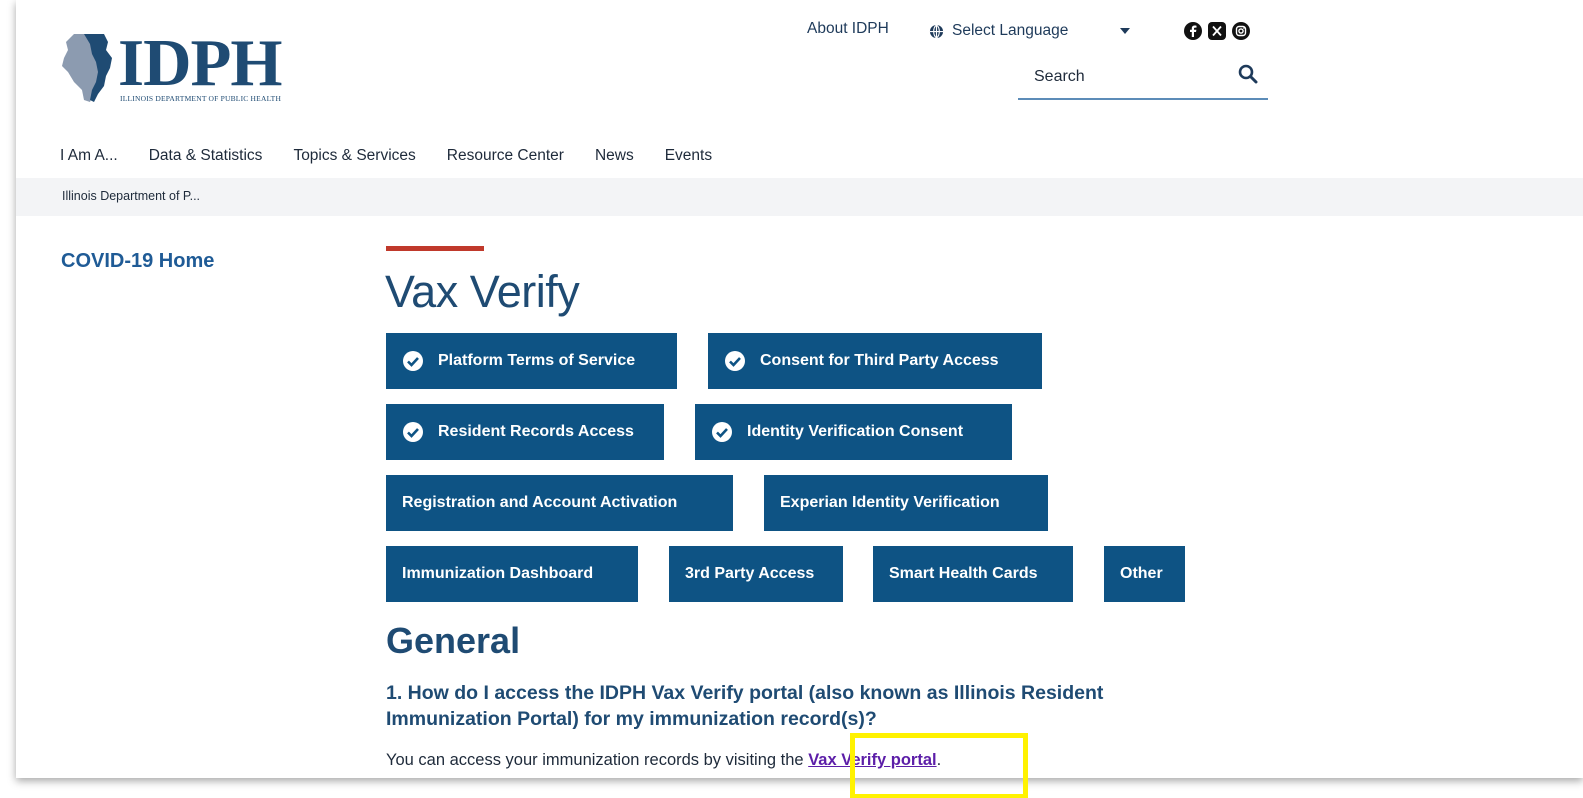 This screenshot has height=798, width=1583. I want to click on nav-item-news: News, so click(614, 156).